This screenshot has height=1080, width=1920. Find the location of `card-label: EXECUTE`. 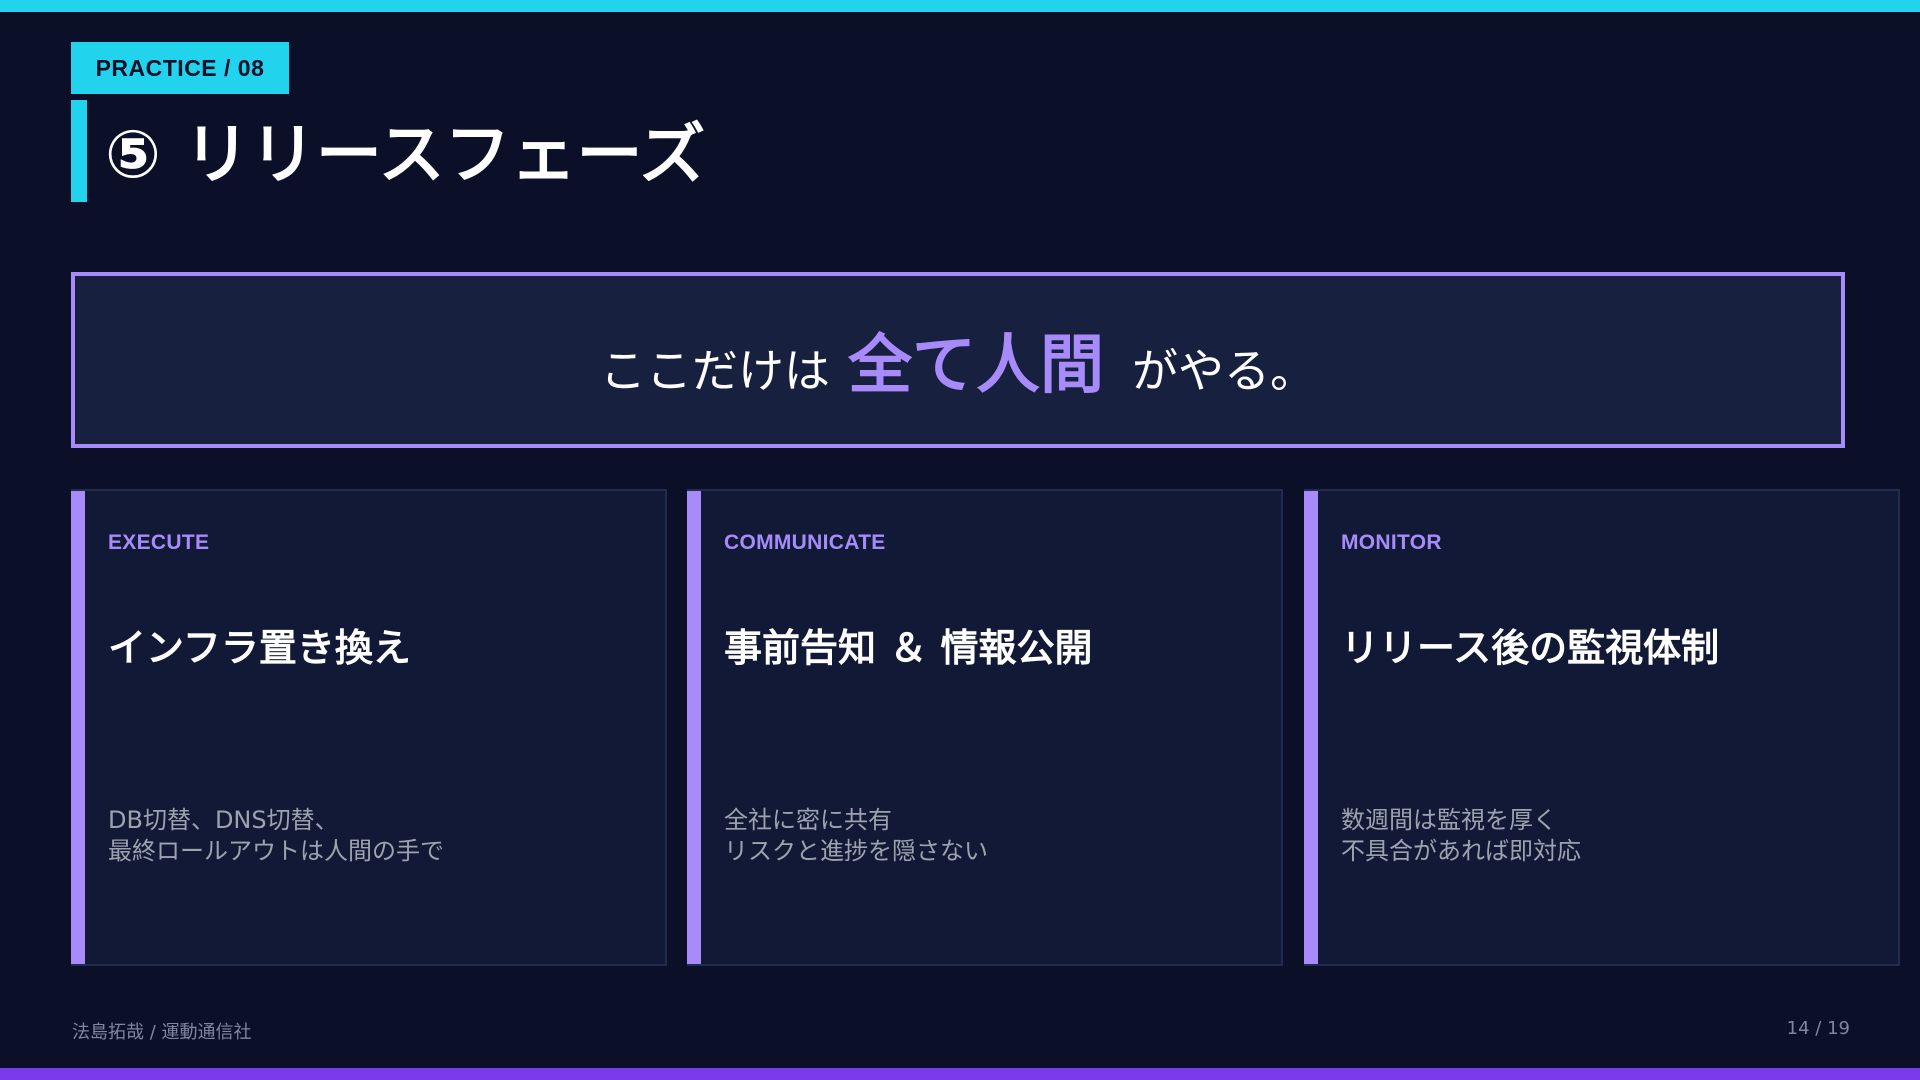

card-label: EXECUTE is located at coordinates (159, 542).